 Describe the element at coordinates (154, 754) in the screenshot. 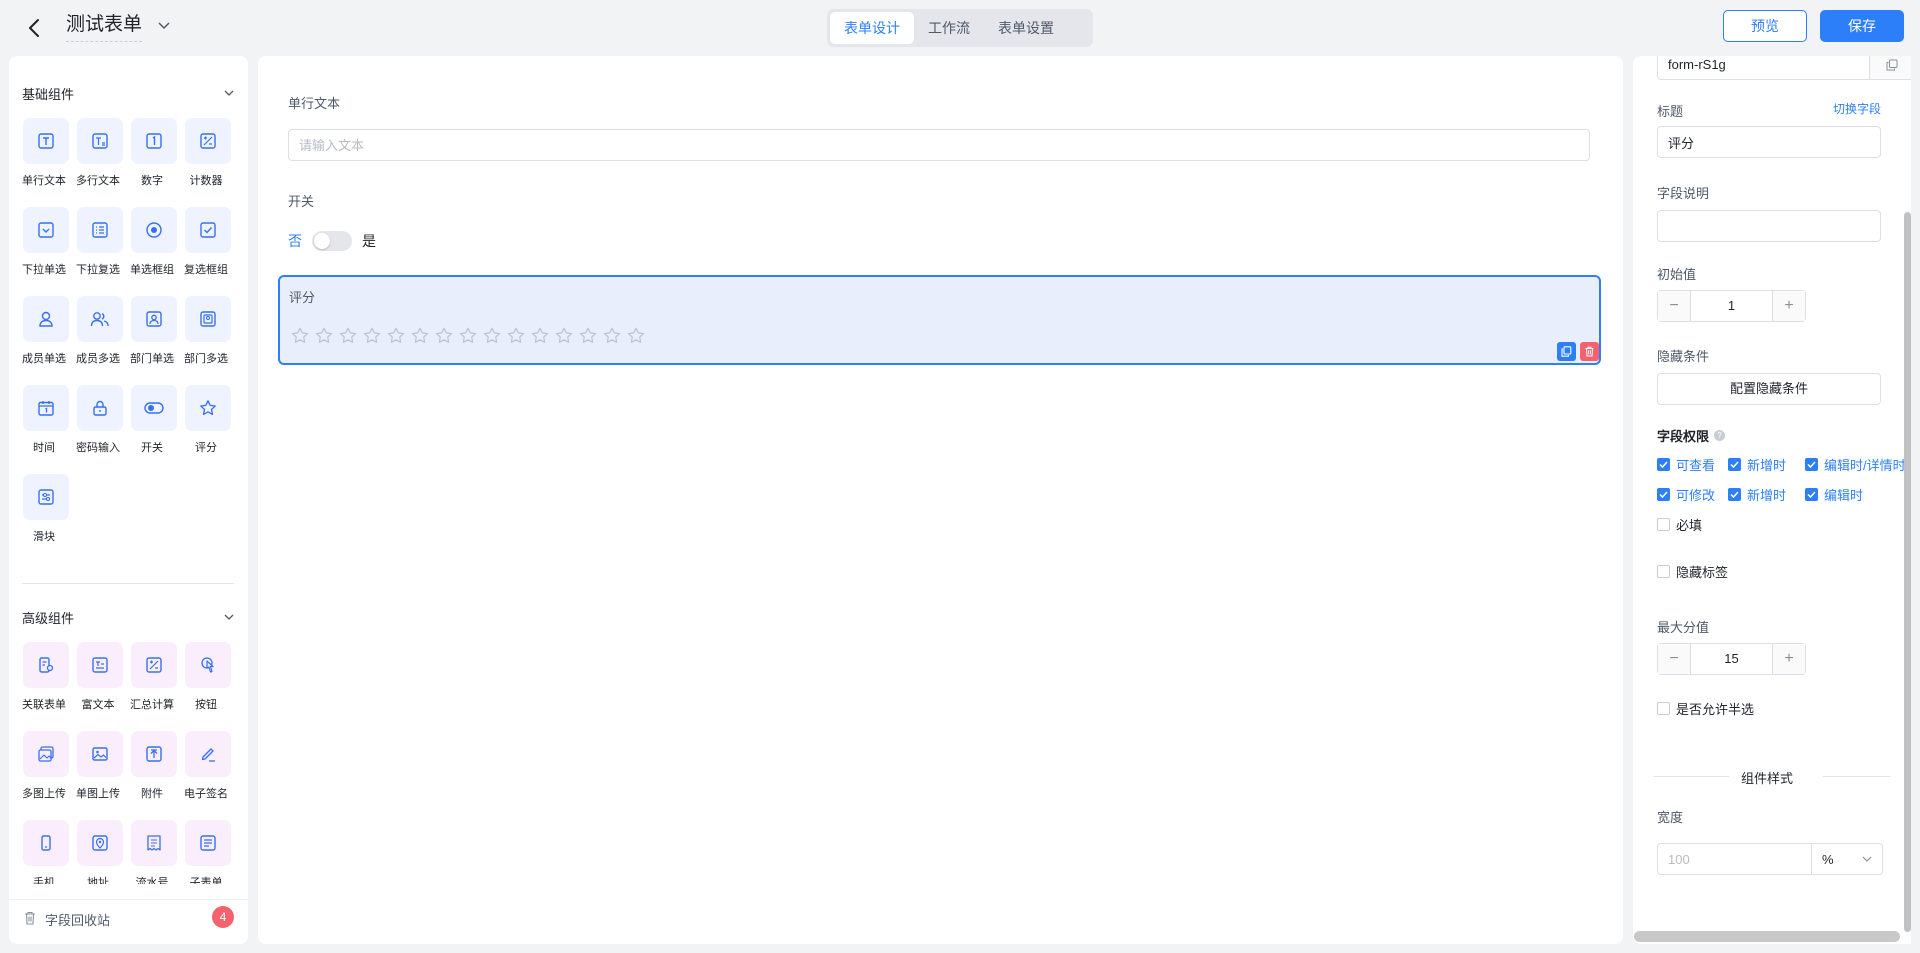

I see `attachment-icon` at that location.